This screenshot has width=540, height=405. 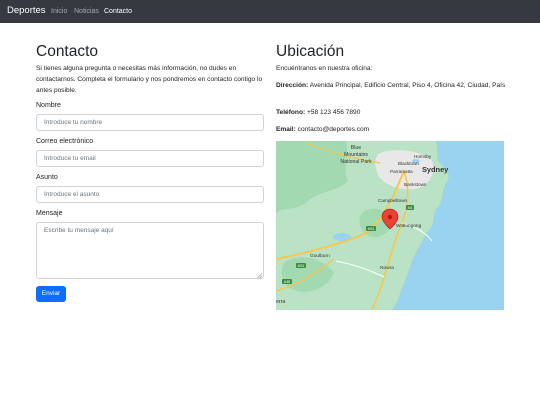 I want to click on label-campbelltown: Campbelltown, so click(x=393, y=200).